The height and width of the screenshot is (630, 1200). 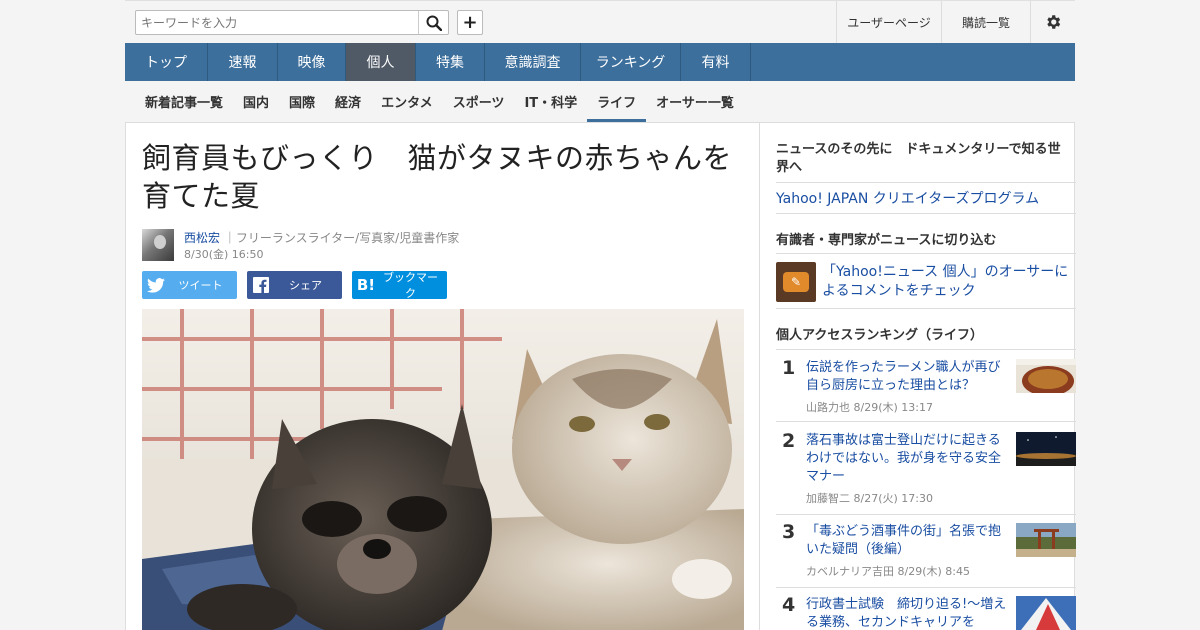 I want to click on author-name: 西松宏, so click(x=202, y=238).